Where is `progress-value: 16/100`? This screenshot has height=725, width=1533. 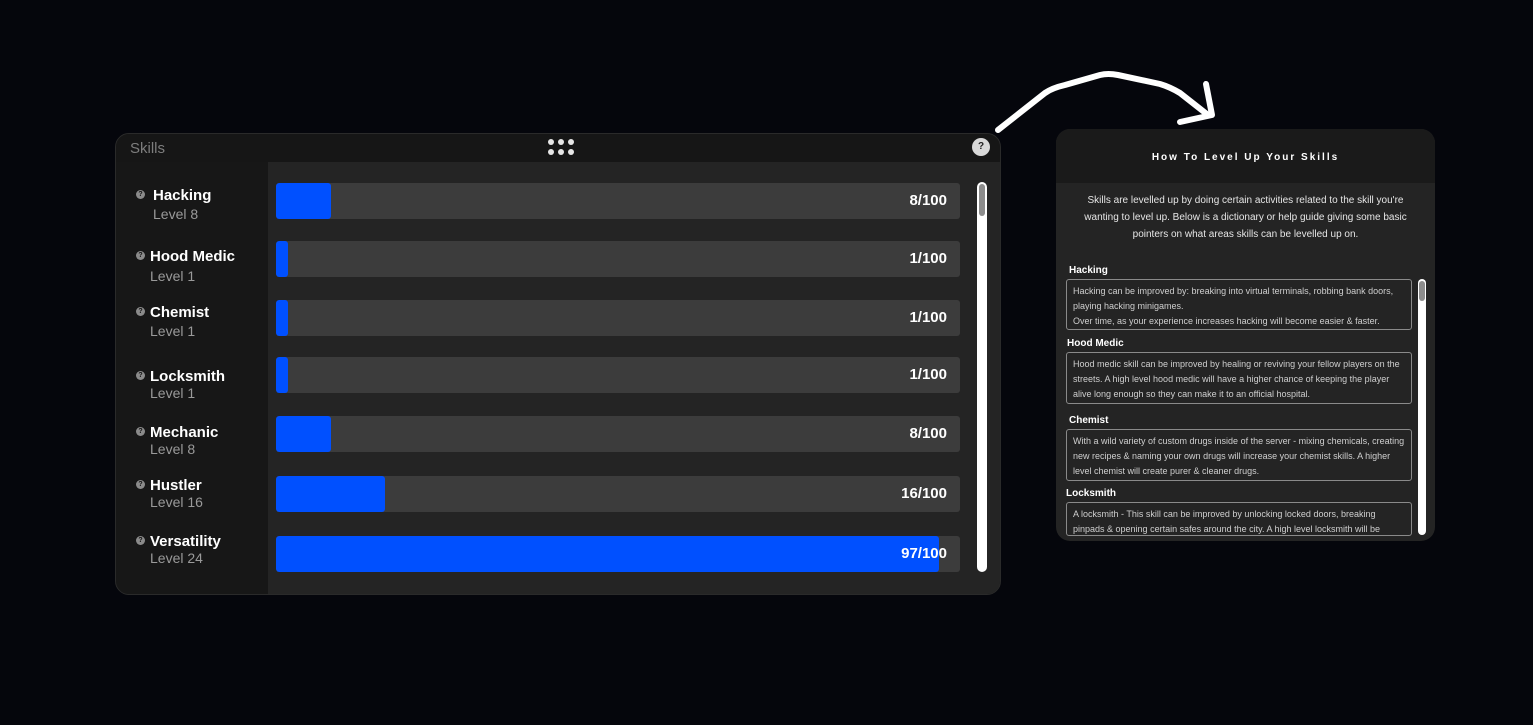 progress-value: 16/100 is located at coordinates (924, 493).